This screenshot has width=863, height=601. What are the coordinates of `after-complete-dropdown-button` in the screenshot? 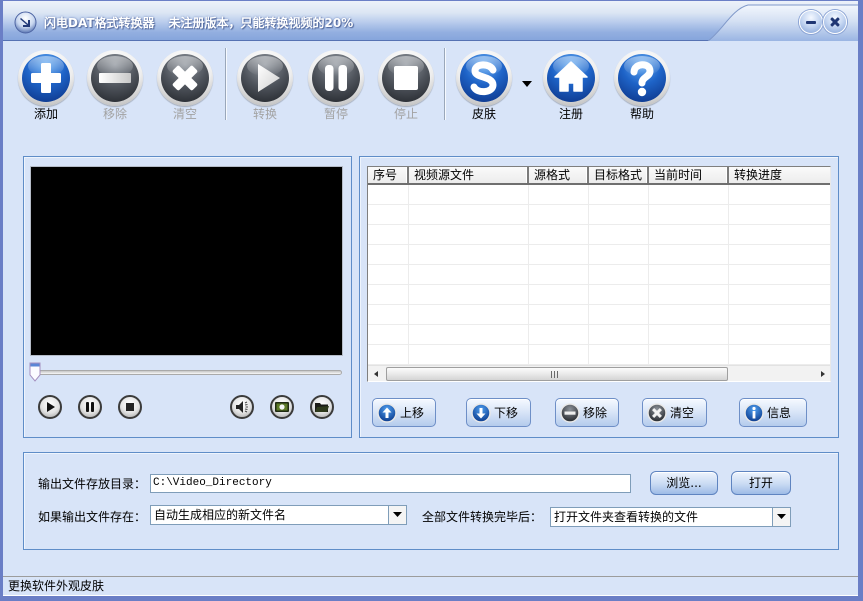 It's located at (781, 517).